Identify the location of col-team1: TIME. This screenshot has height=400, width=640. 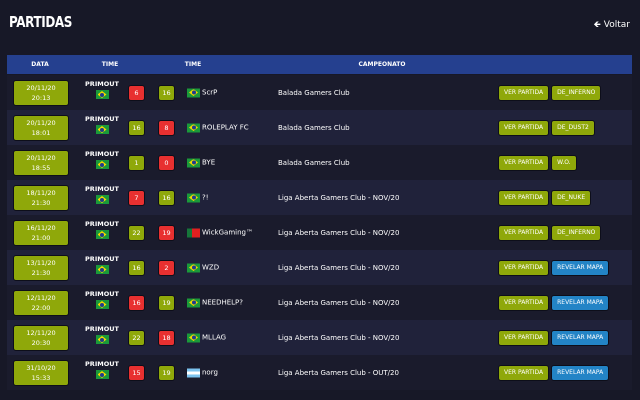
(110, 64).